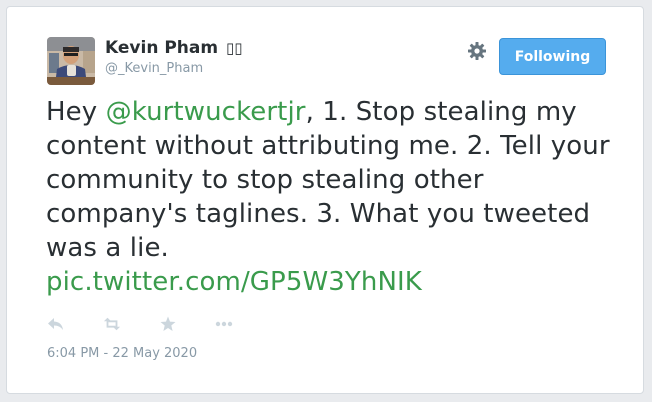 This screenshot has width=652, height=402. What do you see at coordinates (234, 282) in the screenshot?
I see `pic-link: pic.twitter.com/GP5W3YhNIK` at bounding box center [234, 282].